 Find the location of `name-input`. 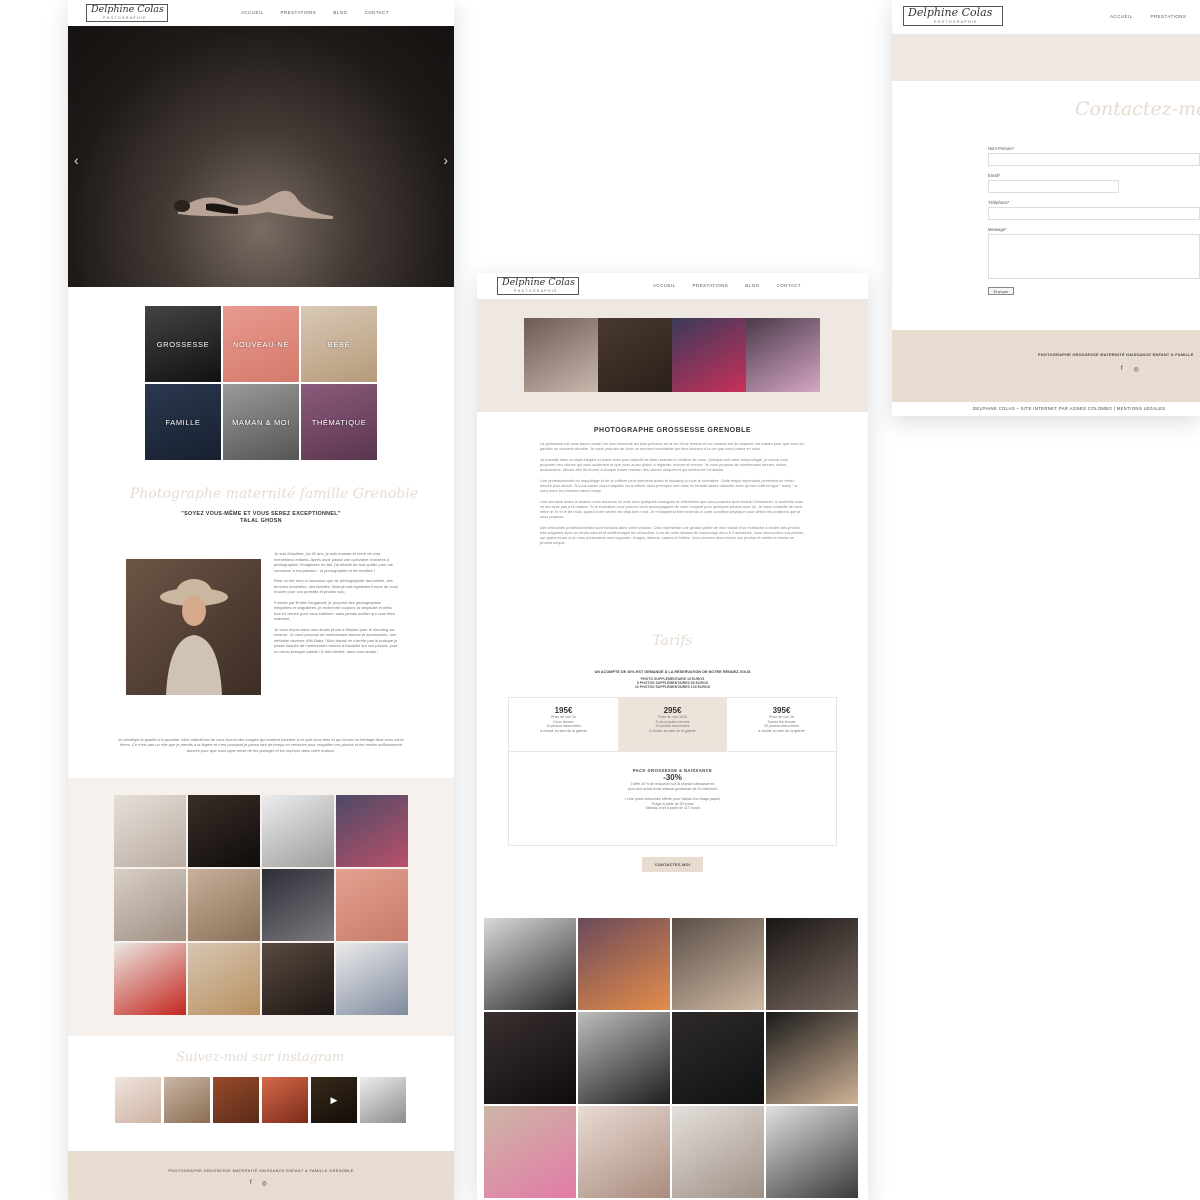

name-input is located at coordinates (1094, 159).